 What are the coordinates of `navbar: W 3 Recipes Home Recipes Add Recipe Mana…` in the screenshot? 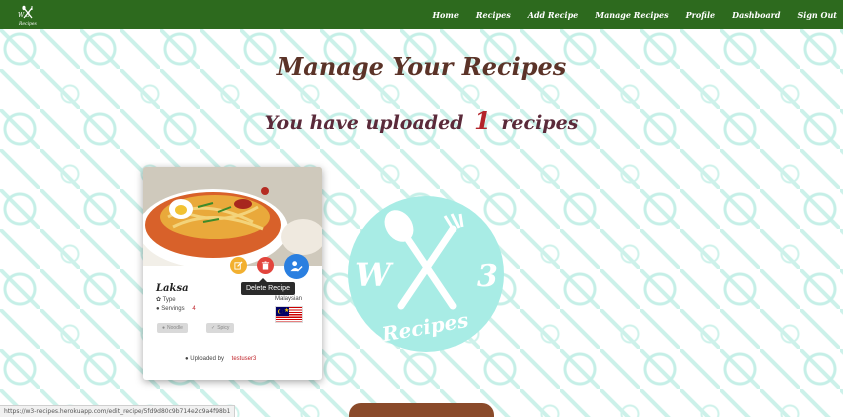 It's located at (421, 14).